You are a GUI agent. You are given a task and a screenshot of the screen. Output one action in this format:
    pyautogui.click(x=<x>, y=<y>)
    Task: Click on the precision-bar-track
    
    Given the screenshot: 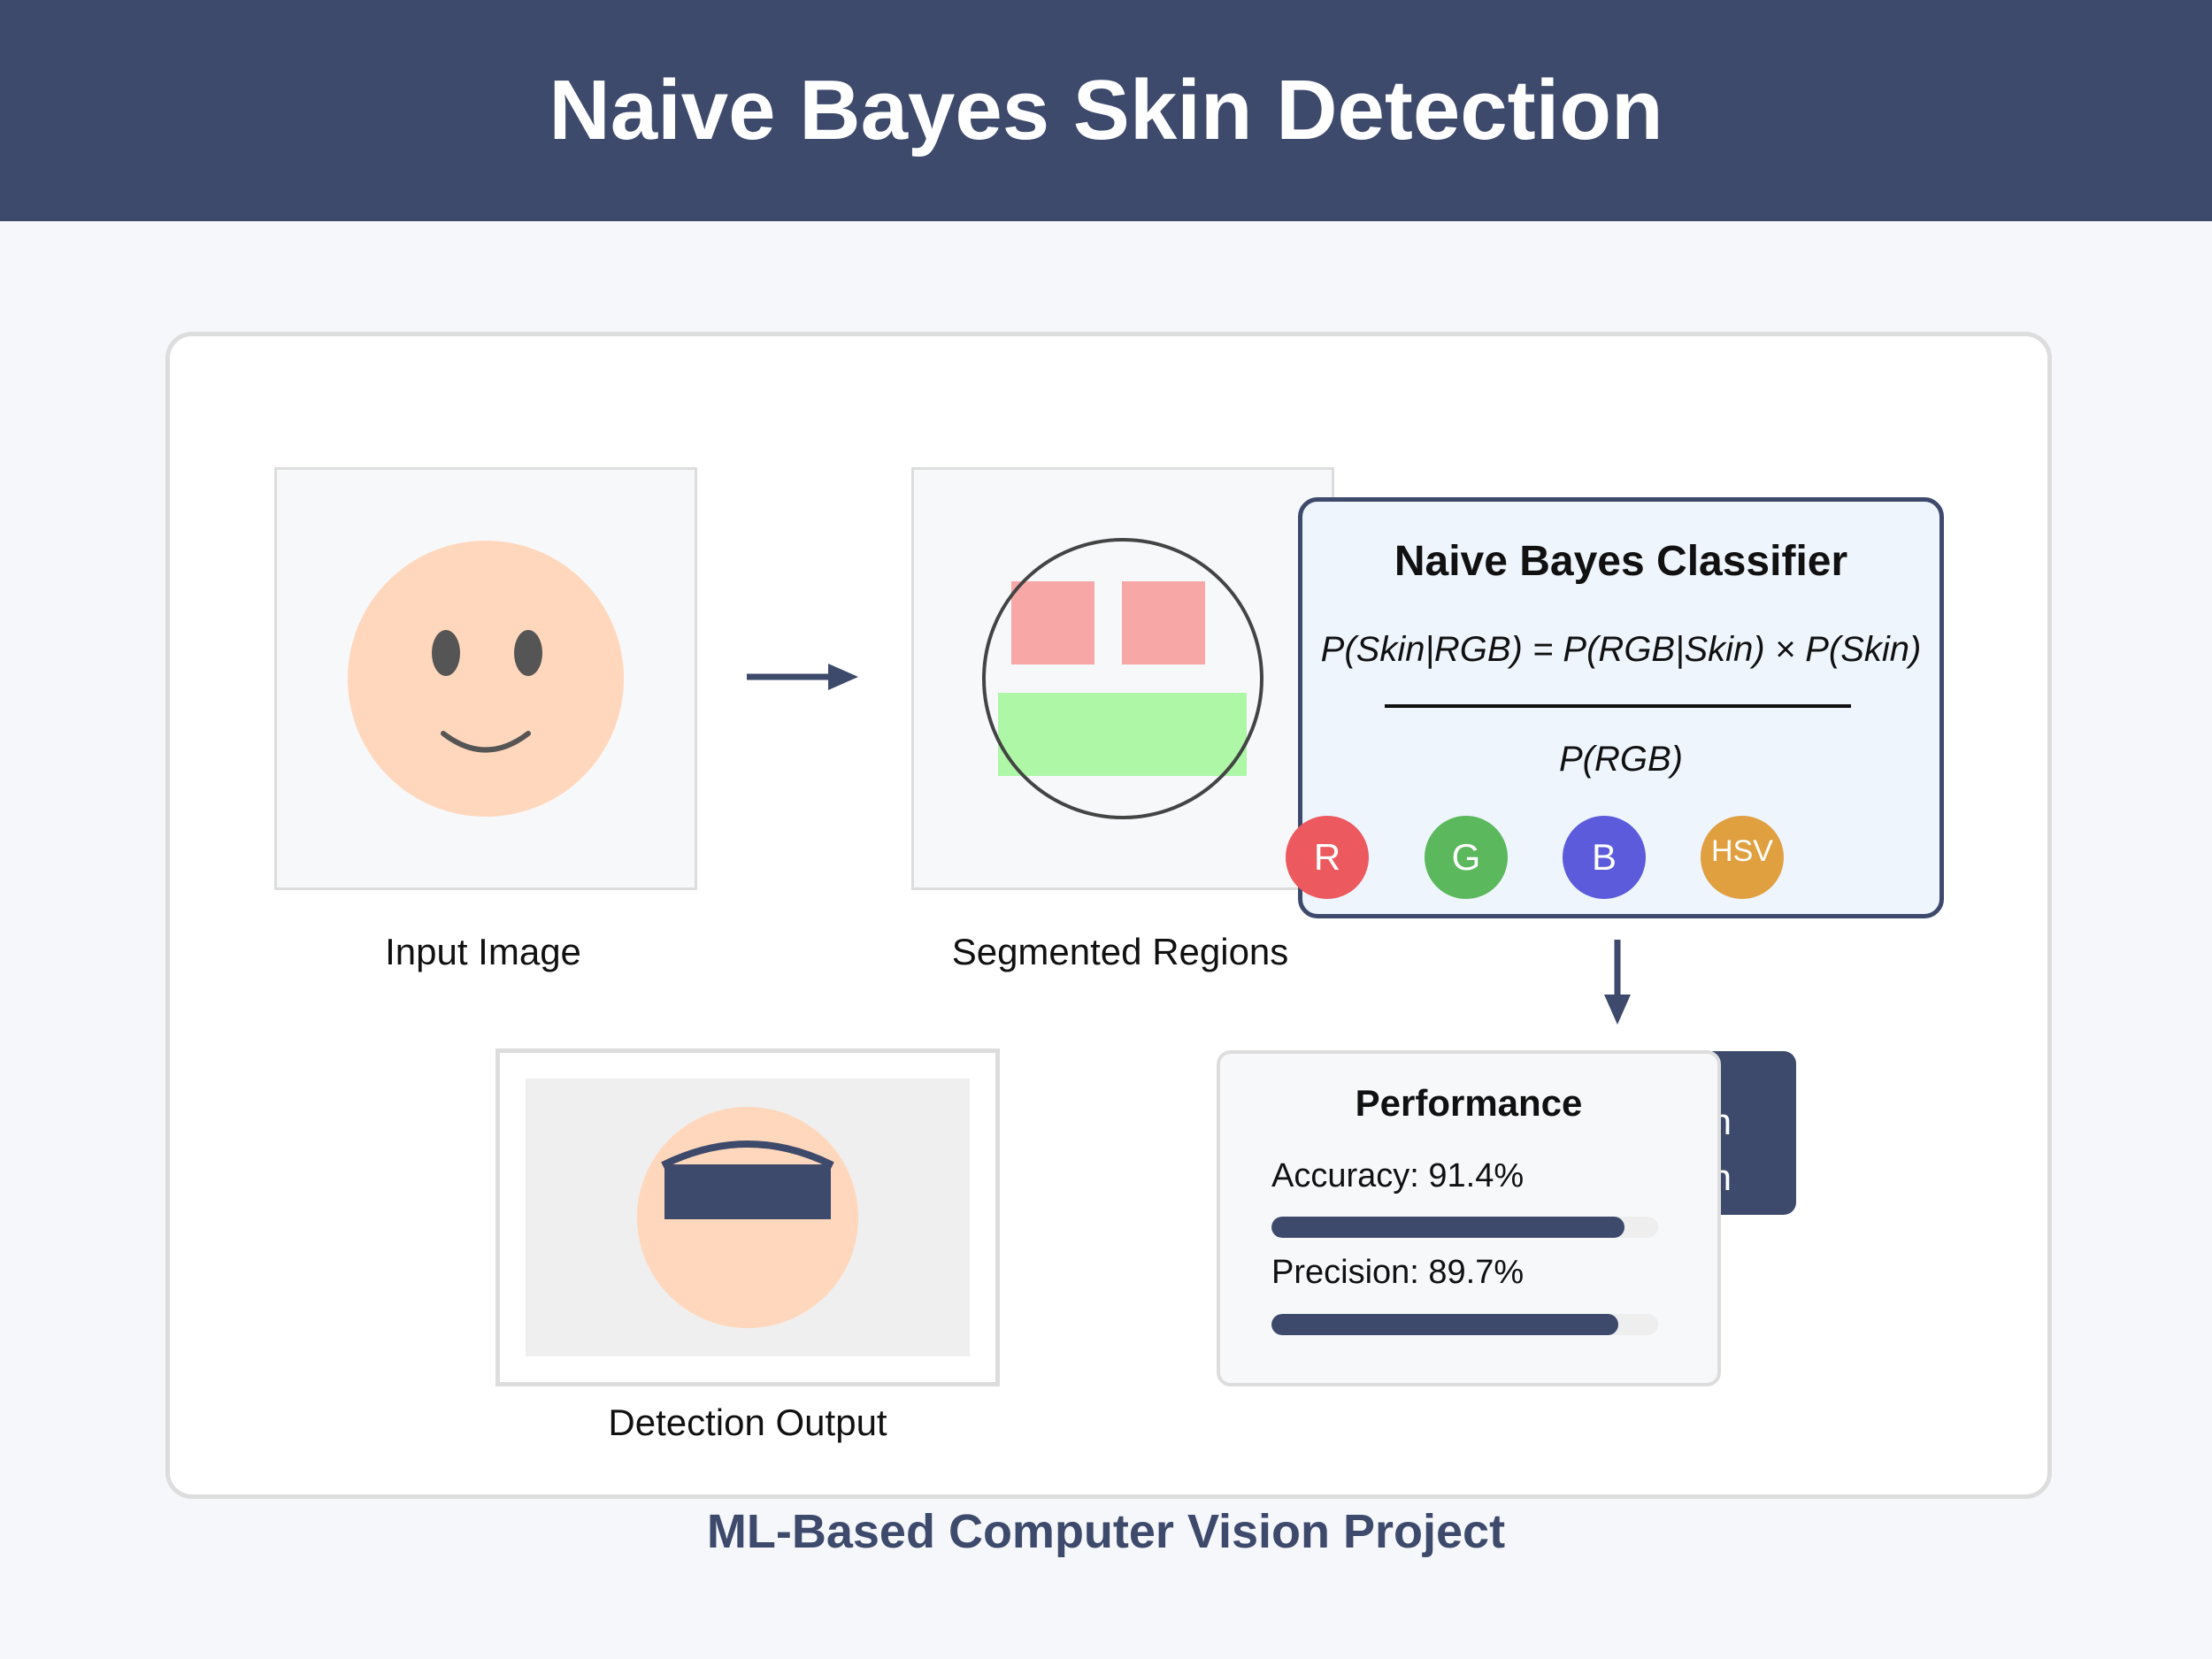 What is the action you would take?
    pyautogui.click(x=1465, y=1325)
    